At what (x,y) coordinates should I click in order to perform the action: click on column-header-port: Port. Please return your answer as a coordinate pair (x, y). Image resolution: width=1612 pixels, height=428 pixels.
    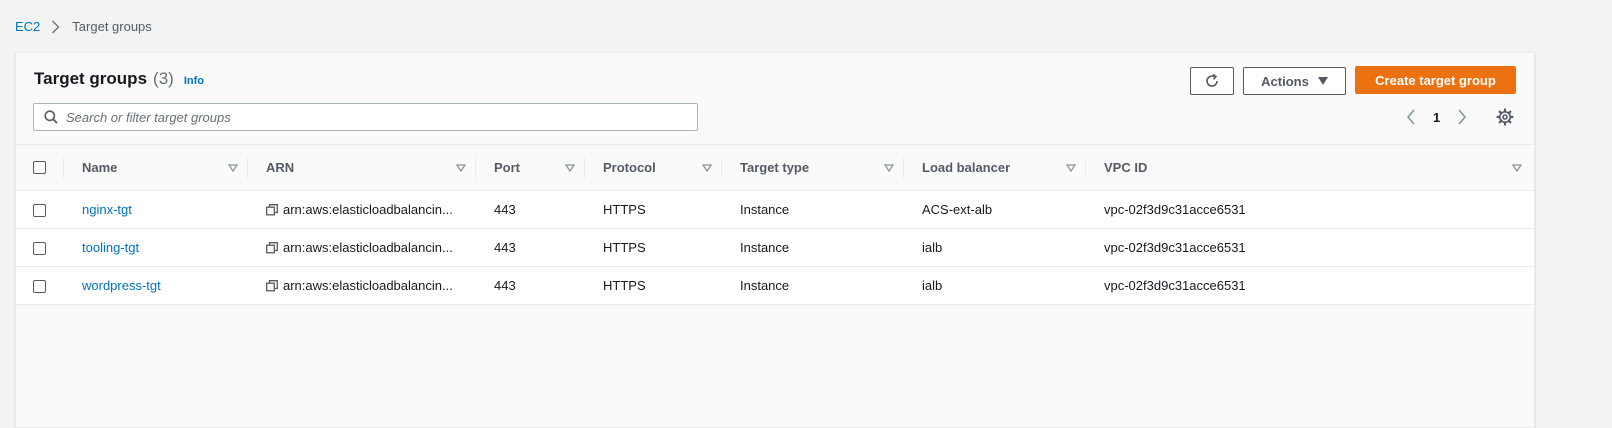
    Looking at the image, I should click on (530, 167).